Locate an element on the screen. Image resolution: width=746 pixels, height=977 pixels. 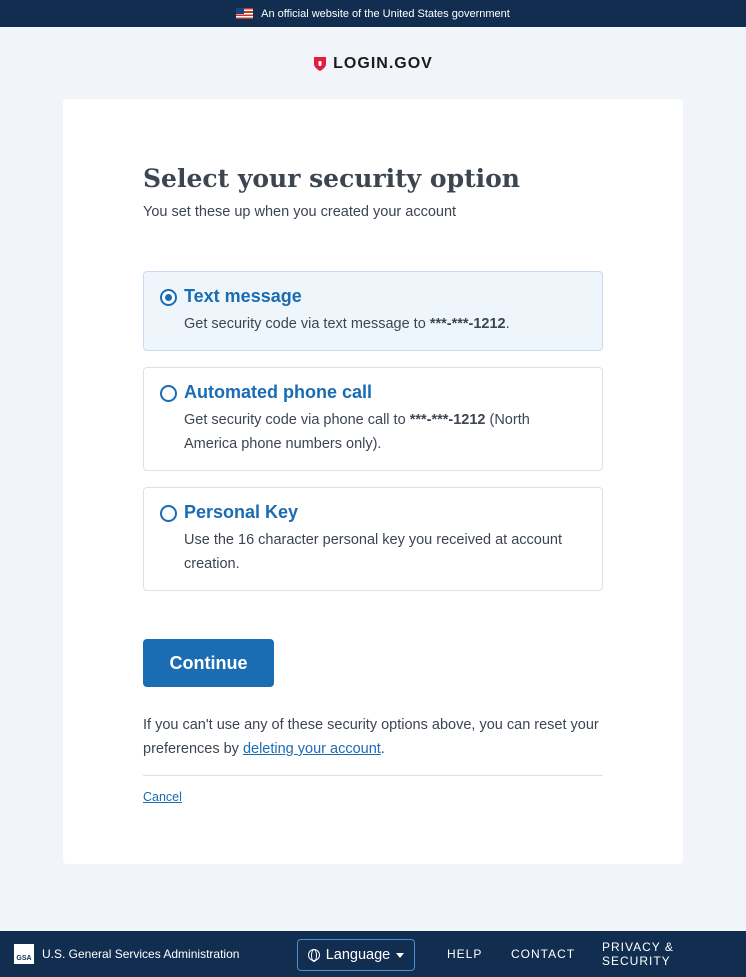
option-label: Personal Key is located at coordinates (241, 512).